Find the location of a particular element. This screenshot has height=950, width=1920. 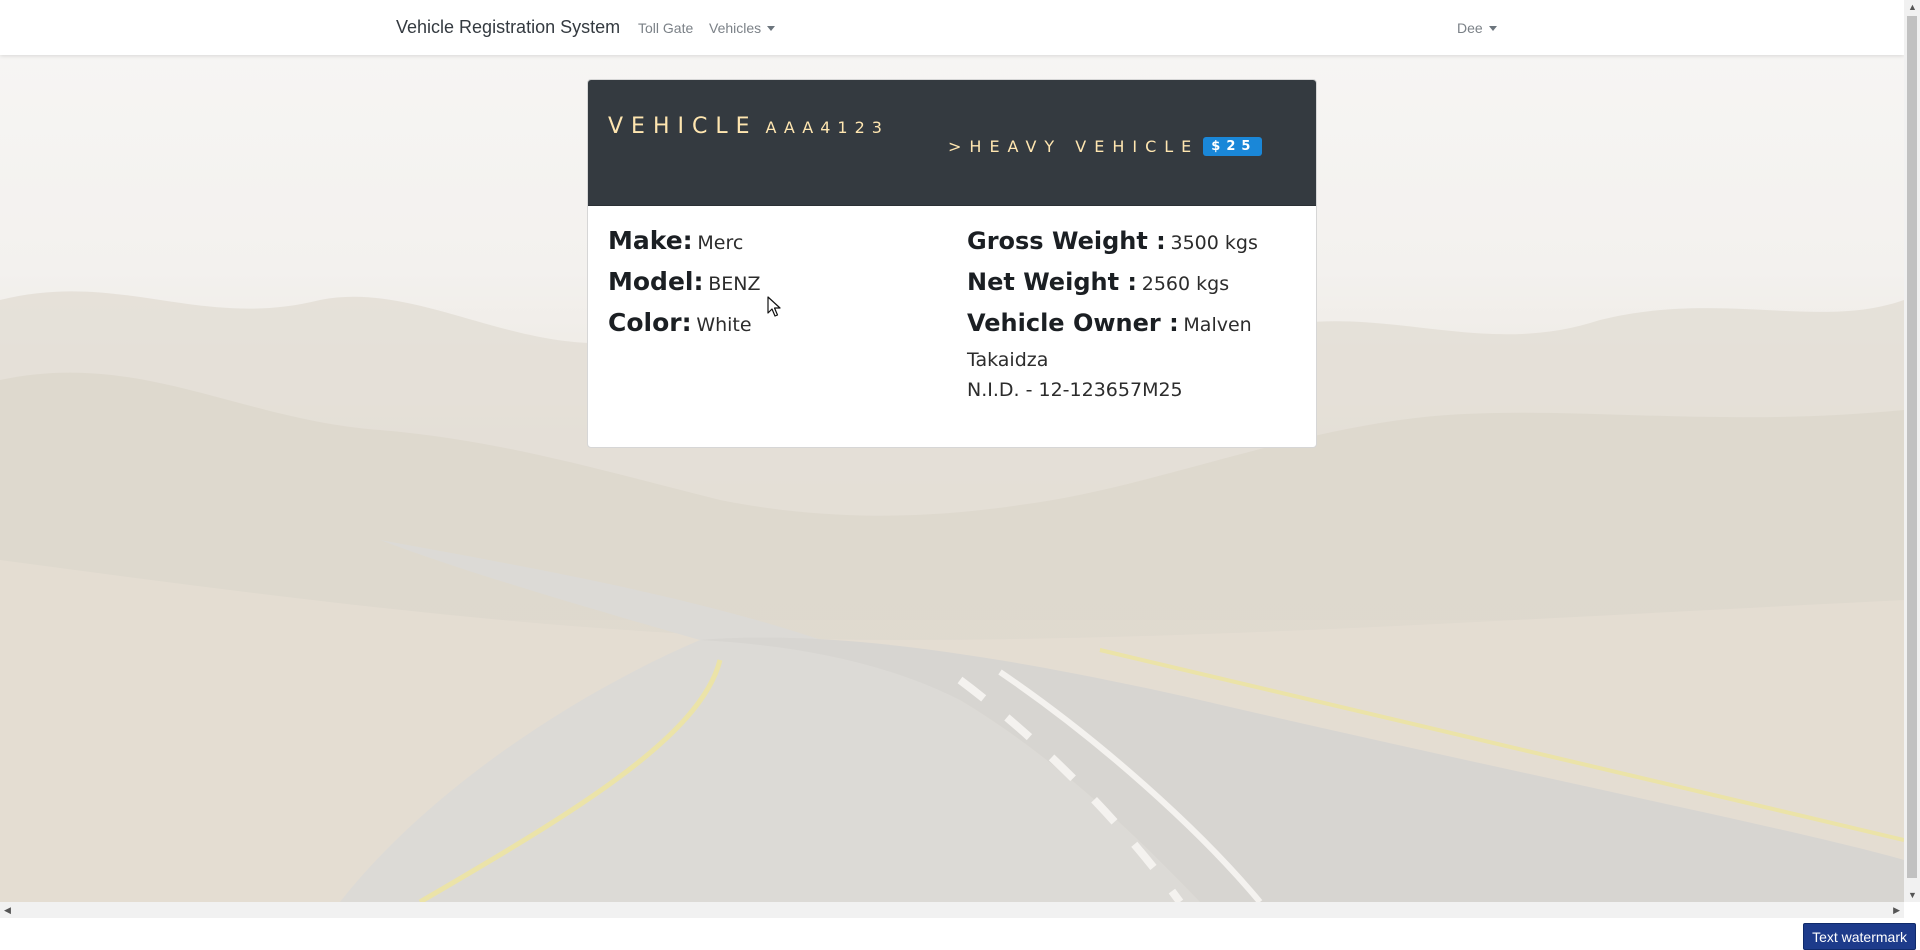

gross-weight-row: Gross Weight : 3500 kgs is located at coordinates (1112, 242).